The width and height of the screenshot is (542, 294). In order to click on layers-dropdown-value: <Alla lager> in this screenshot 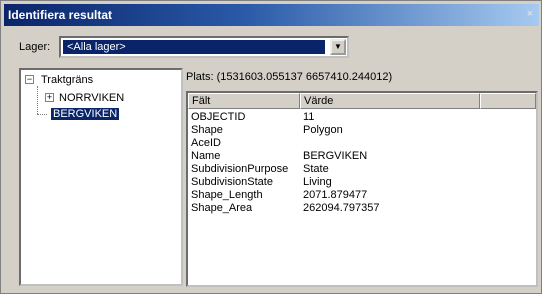, I will do `click(194, 47)`.